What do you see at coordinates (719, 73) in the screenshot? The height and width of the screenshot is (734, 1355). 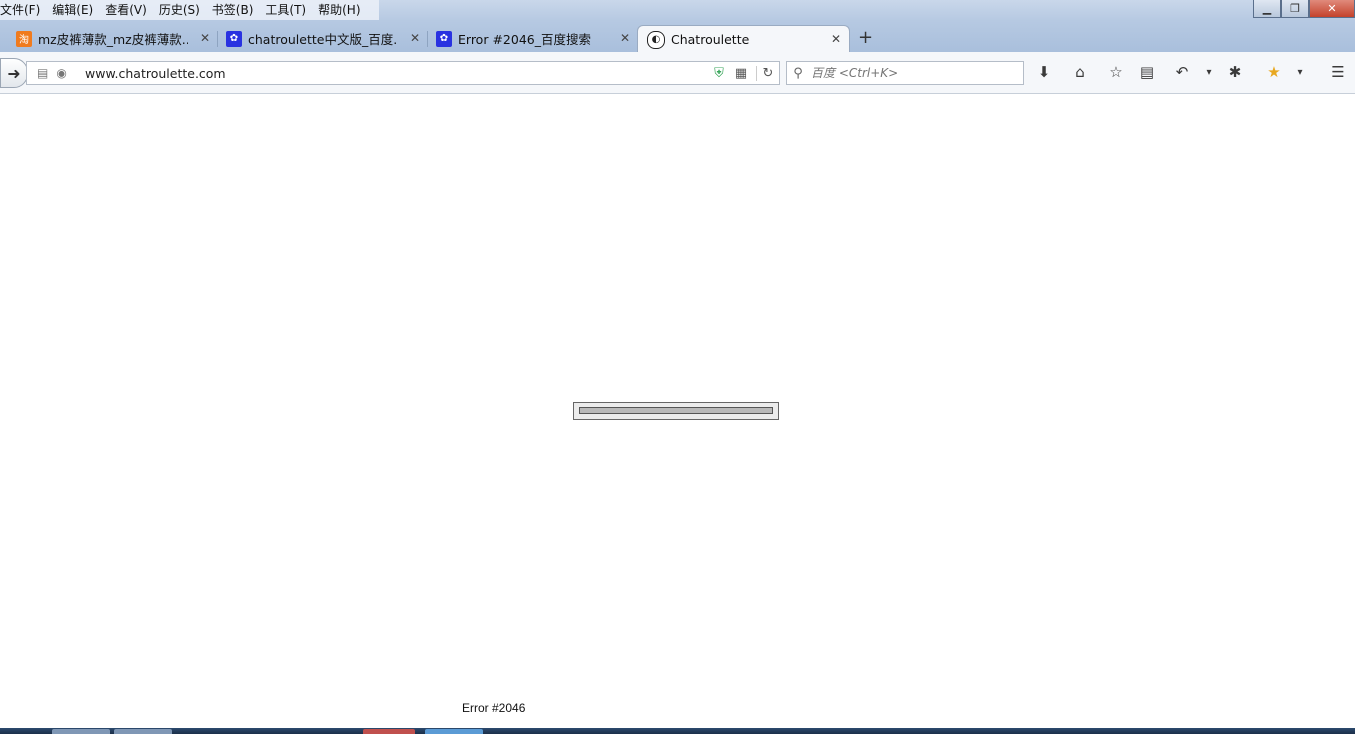 I see `shield-icon: ⛨` at bounding box center [719, 73].